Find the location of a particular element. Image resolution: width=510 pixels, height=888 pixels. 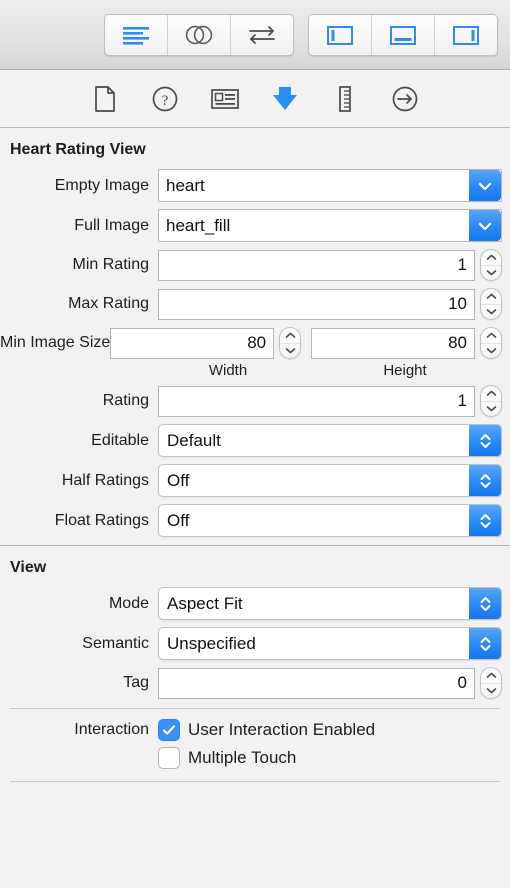

width-sublabel: Width is located at coordinates (228, 370).